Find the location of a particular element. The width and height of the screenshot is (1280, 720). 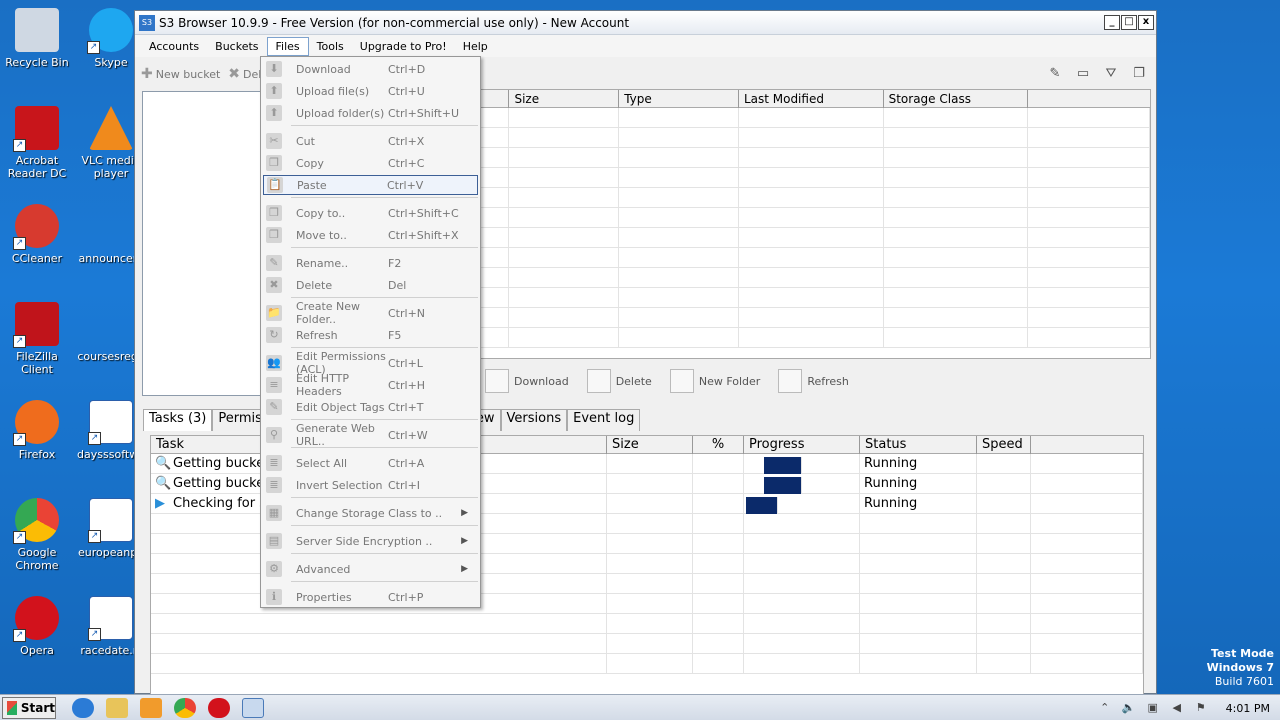

status-text: Running is located at coordinates (918, 504).